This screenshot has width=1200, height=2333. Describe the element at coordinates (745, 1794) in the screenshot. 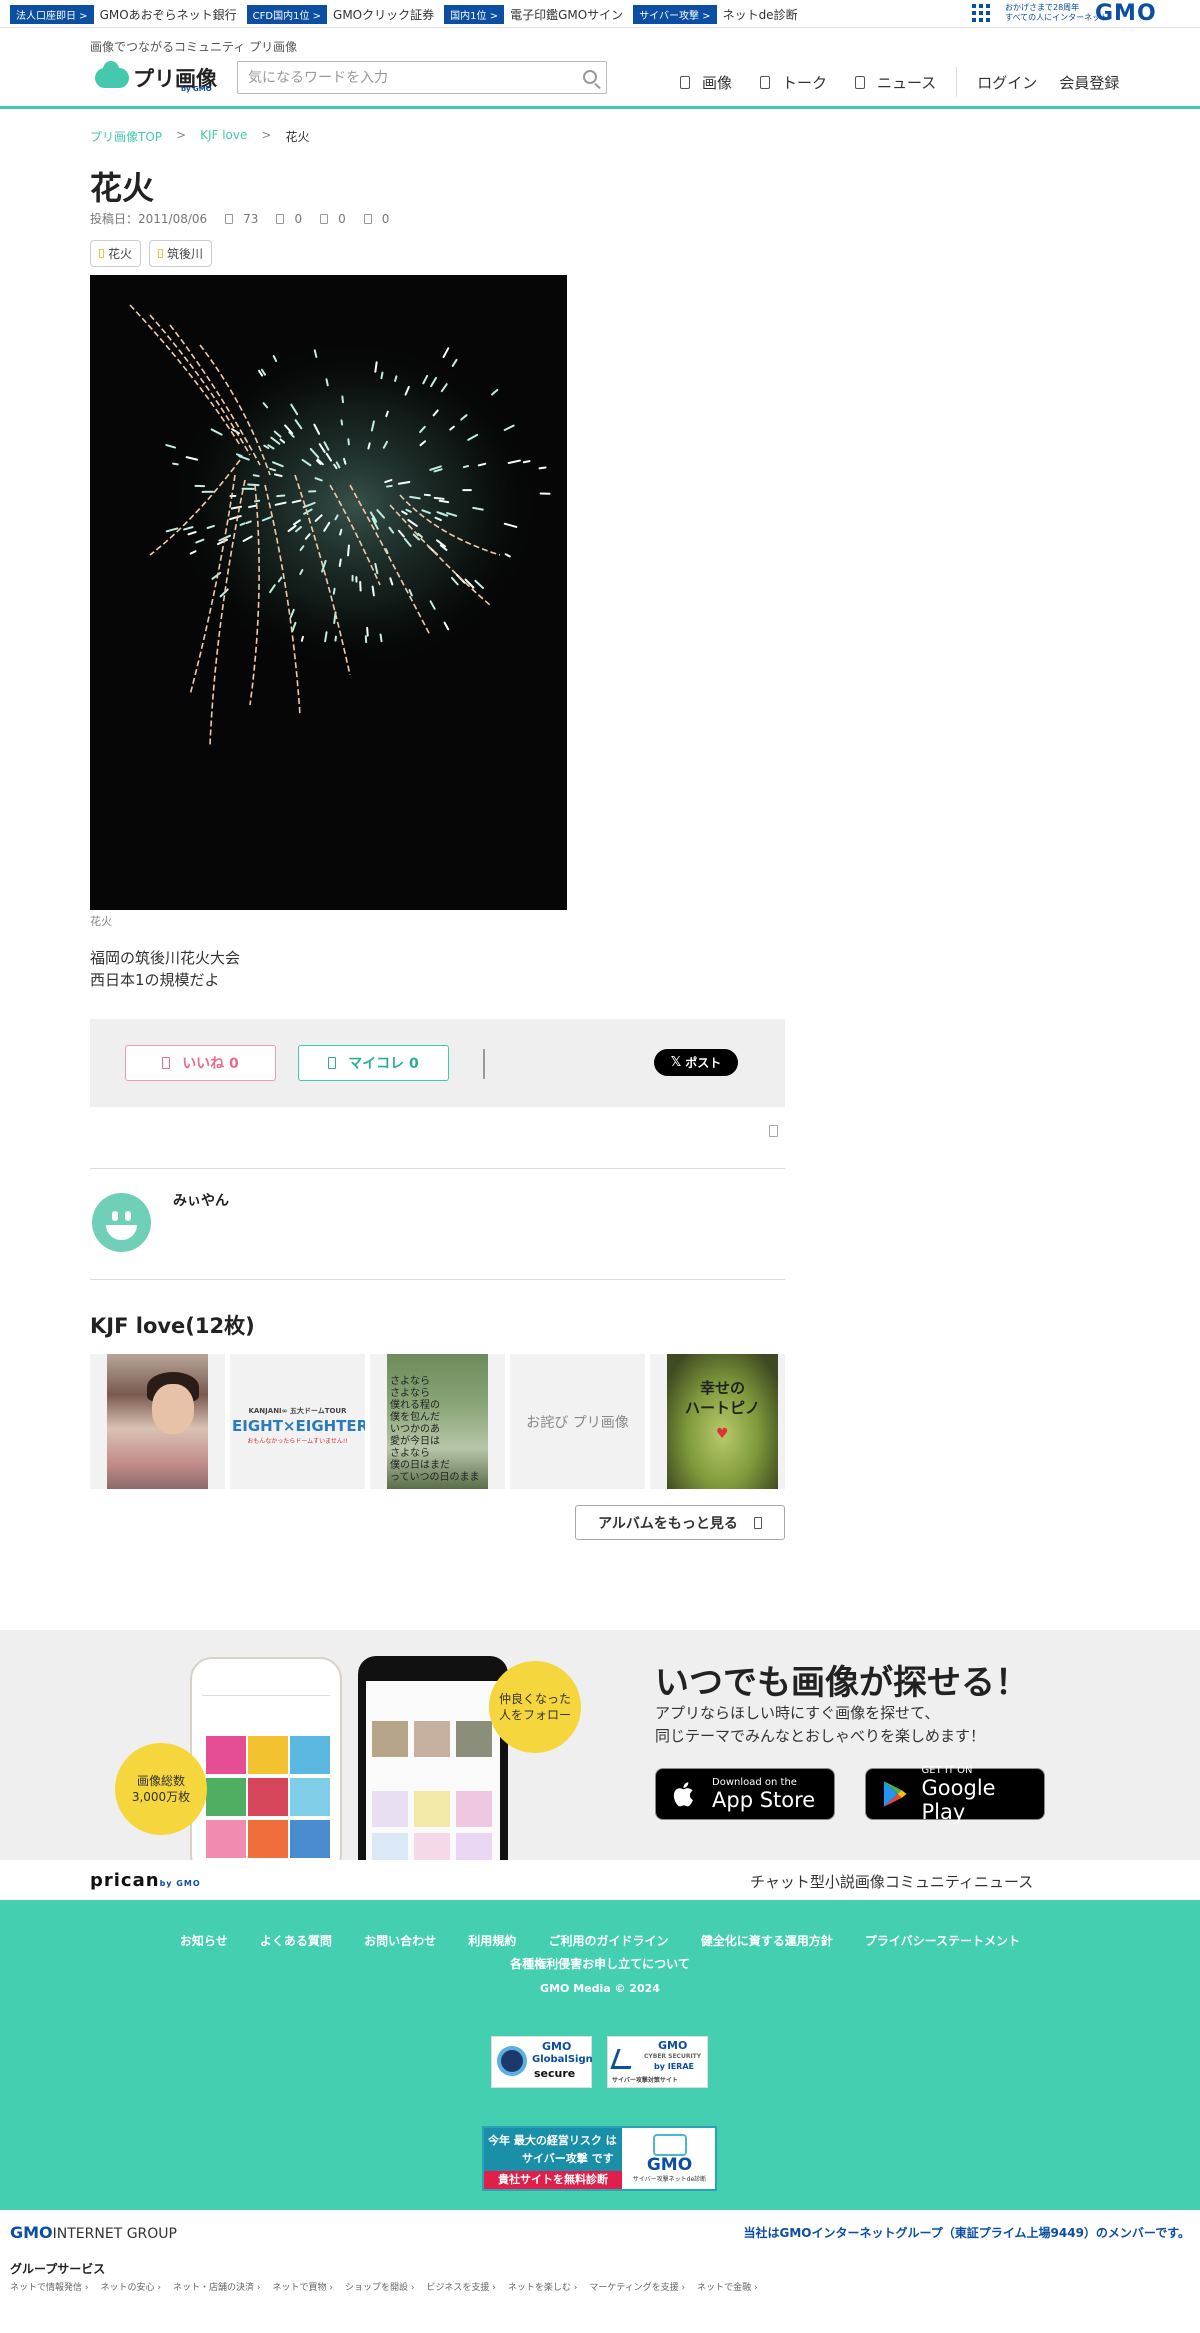

I see `app-store-button: Download on the App Store` at that location.